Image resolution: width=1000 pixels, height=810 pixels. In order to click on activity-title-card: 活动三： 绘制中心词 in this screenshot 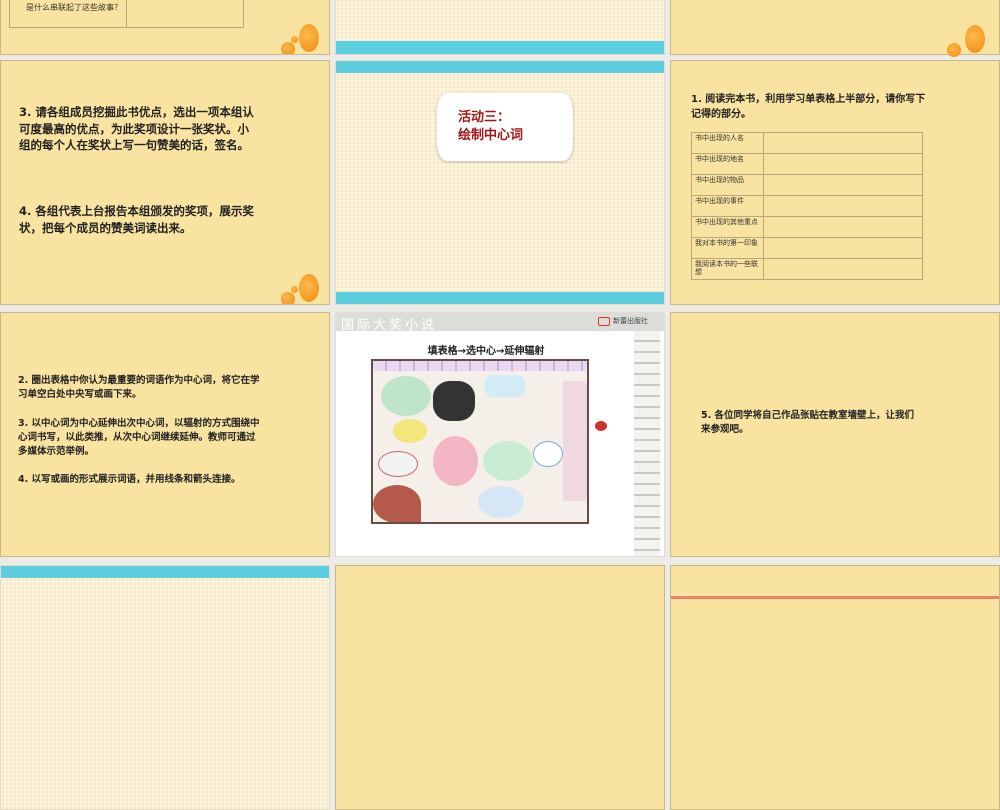, I will do `click(505, 127)`.